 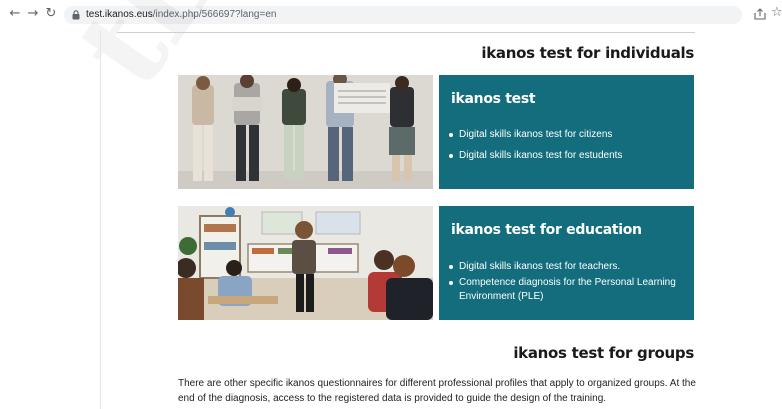 I want to click on reload-icon: ↻, so click(x=51, y=14).